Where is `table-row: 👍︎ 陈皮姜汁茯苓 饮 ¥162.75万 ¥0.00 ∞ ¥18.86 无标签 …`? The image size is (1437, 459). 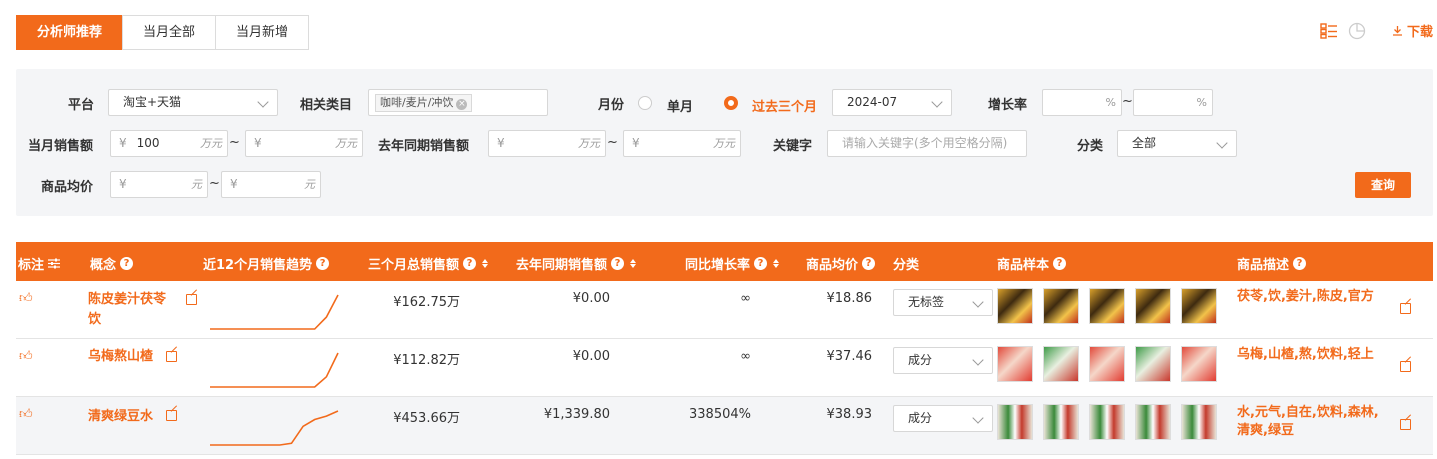
table-row: 👍︎ 陈皮姜汁茯苓 饮 ¥162.75万 ¥0.00 ∞ ¥18.86 无标签 … is located at coordinates (724, 310).